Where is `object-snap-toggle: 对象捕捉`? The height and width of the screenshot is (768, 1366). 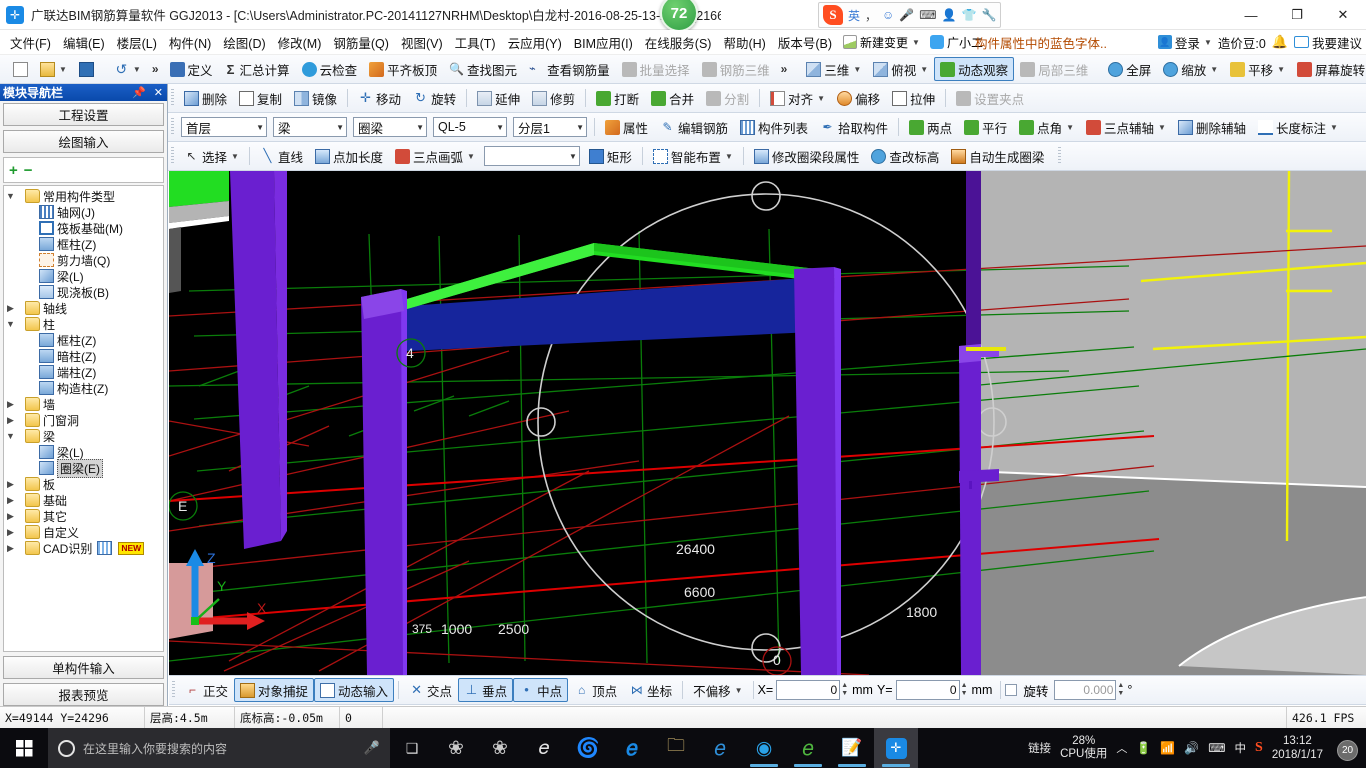
object-snap-toggle: 对象捕捉 is located at coordinates (274, 690).